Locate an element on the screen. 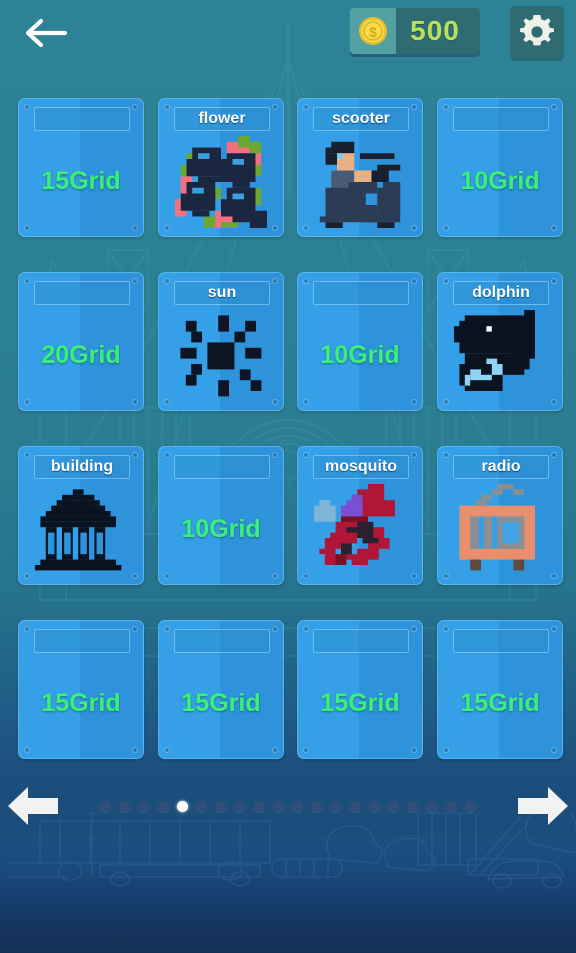 The image size is (576, 953). level-card: building is located at coordinates (81, 515).